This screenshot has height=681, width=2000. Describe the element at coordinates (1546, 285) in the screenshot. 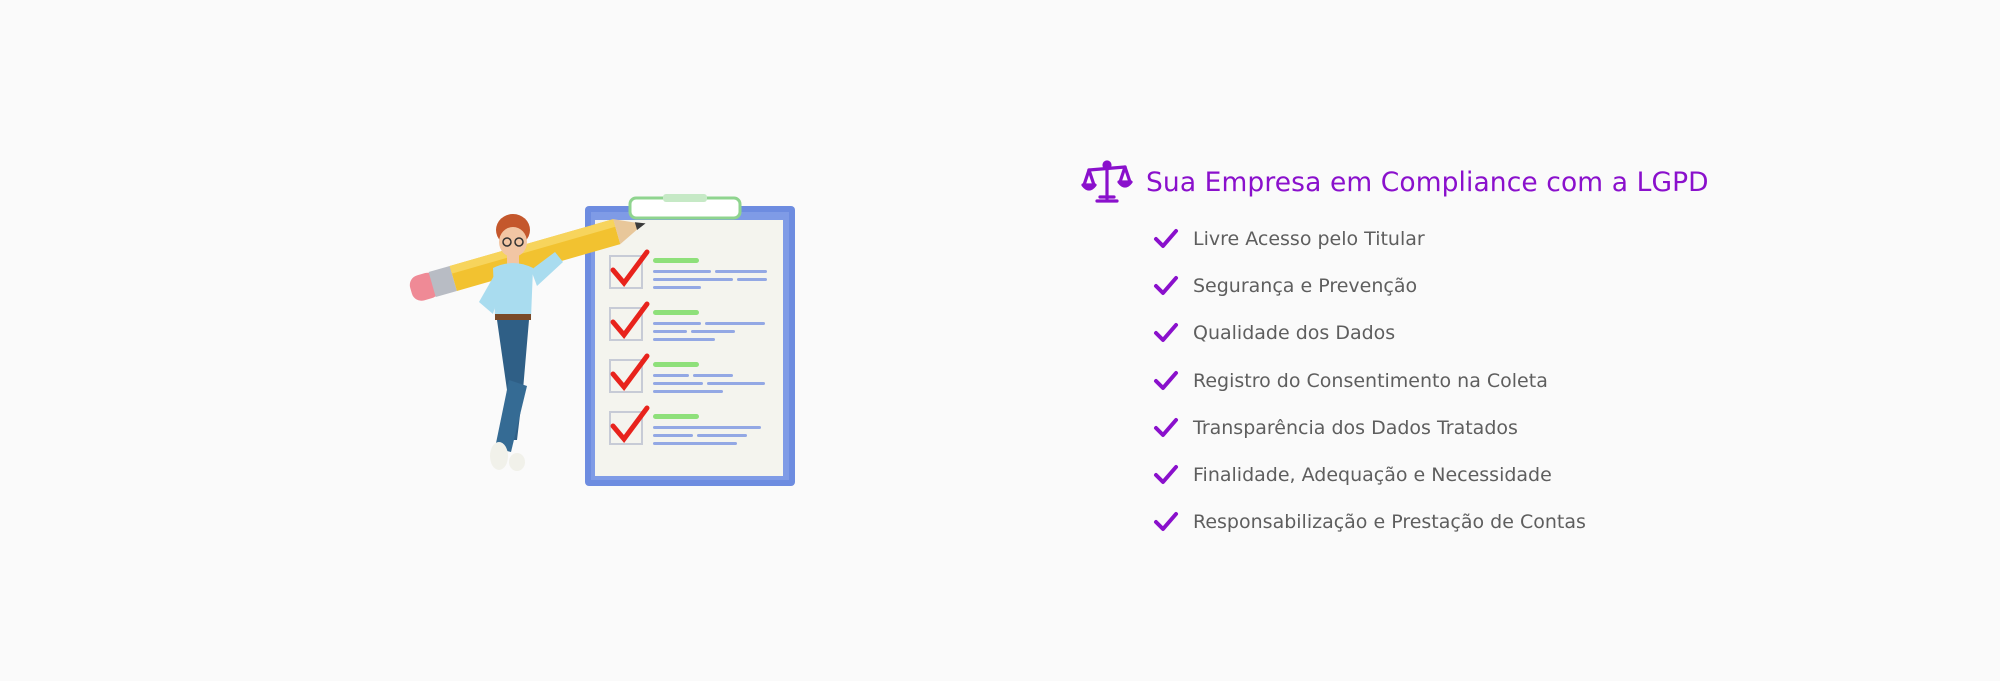

I see `list-item: Segurança e Prevenção` at that location.